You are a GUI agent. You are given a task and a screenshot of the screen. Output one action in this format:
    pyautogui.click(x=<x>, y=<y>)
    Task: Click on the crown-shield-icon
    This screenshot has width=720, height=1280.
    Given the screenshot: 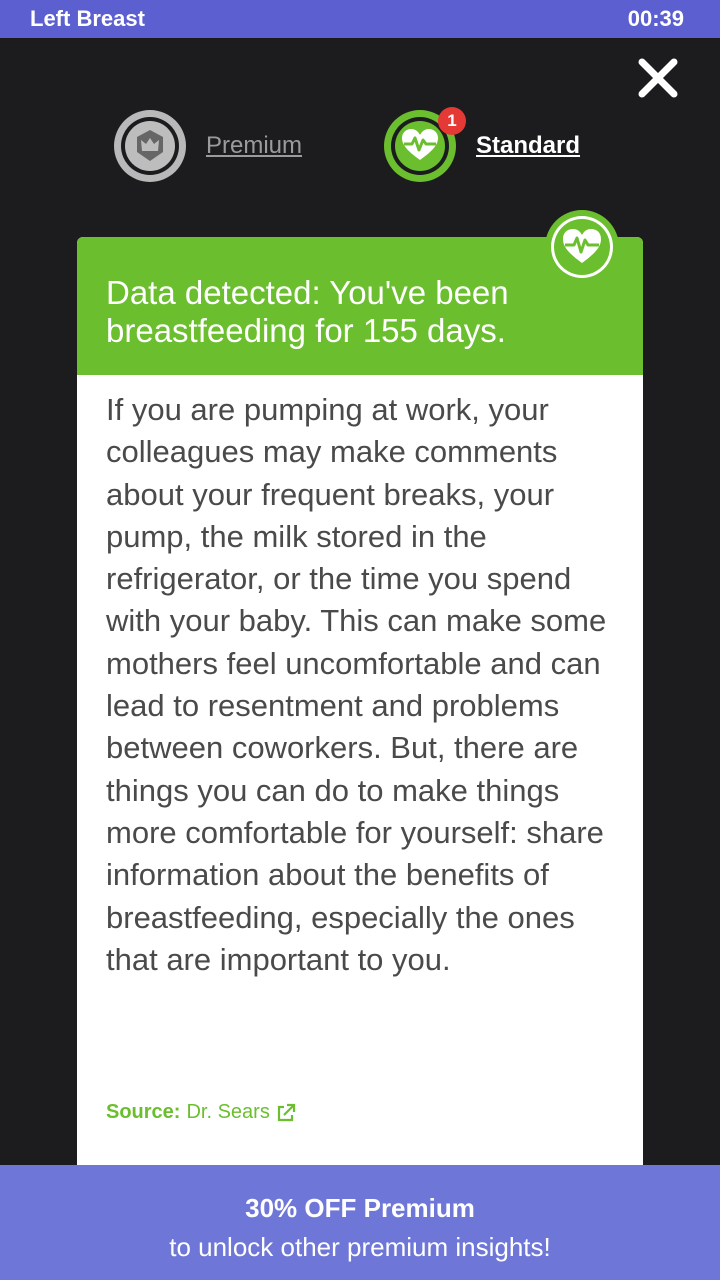 What is the action you would take?
    pyautogui.click(x=150, y=146)
    